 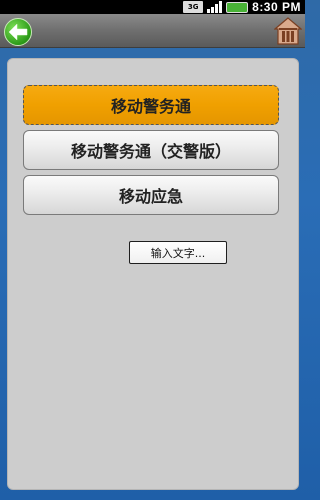 What do you see at coordinates (237, 7) in the screenshot?
I see `battery-icon` at bounding box center [237, 7].